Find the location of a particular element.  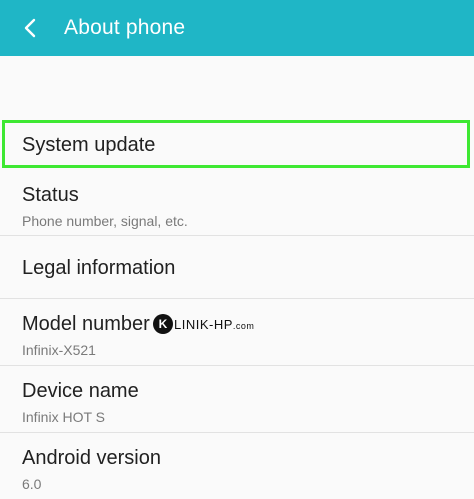

list-item-subtitle: 6.0 is located at coordinates (32, 484).